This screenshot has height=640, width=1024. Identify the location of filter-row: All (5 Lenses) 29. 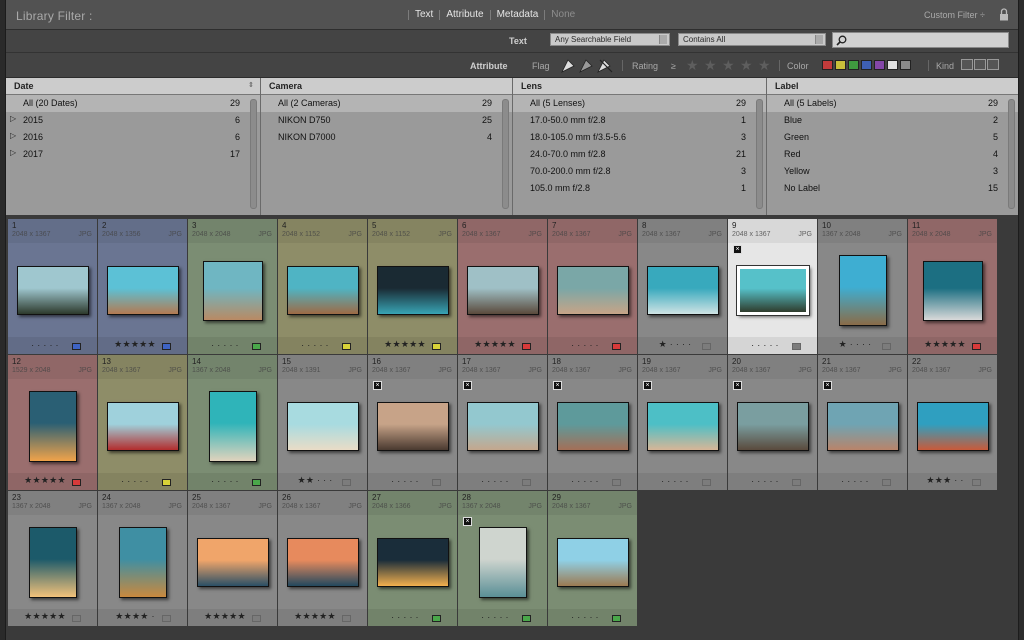
(639, 103).